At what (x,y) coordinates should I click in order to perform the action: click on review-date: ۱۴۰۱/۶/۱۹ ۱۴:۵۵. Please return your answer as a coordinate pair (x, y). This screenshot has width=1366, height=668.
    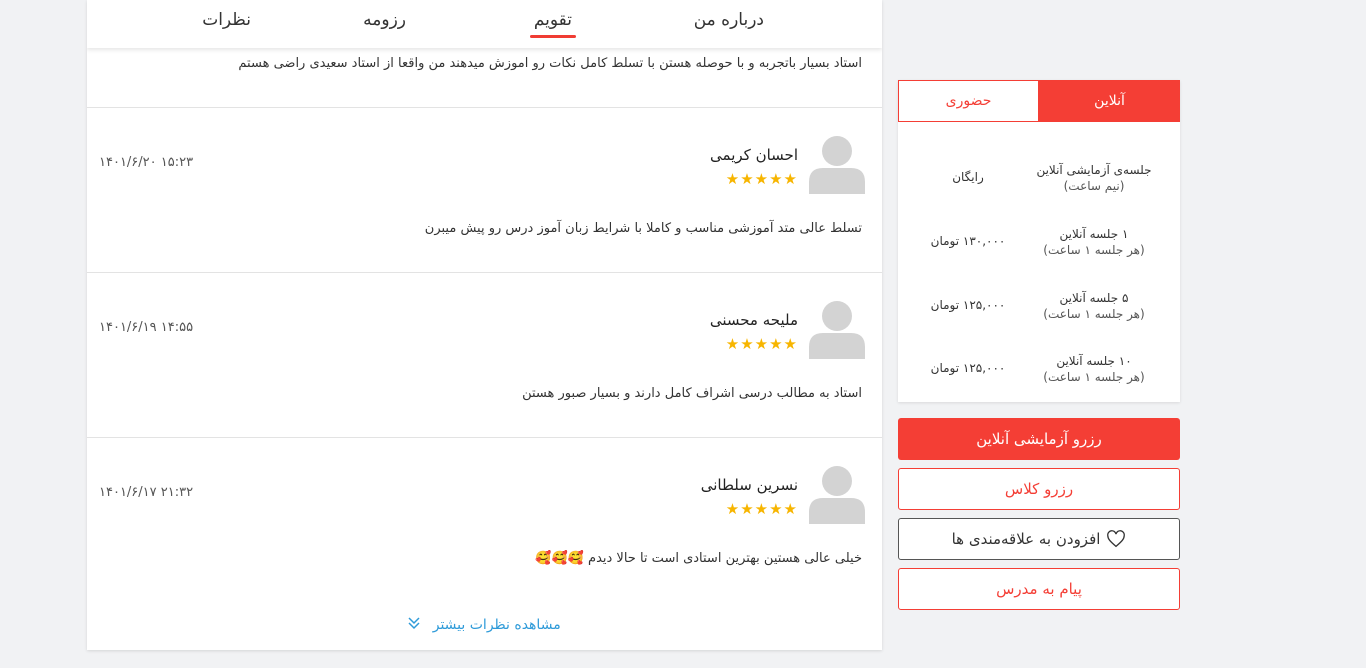
    Looking at the image, I should click on (146, 327).